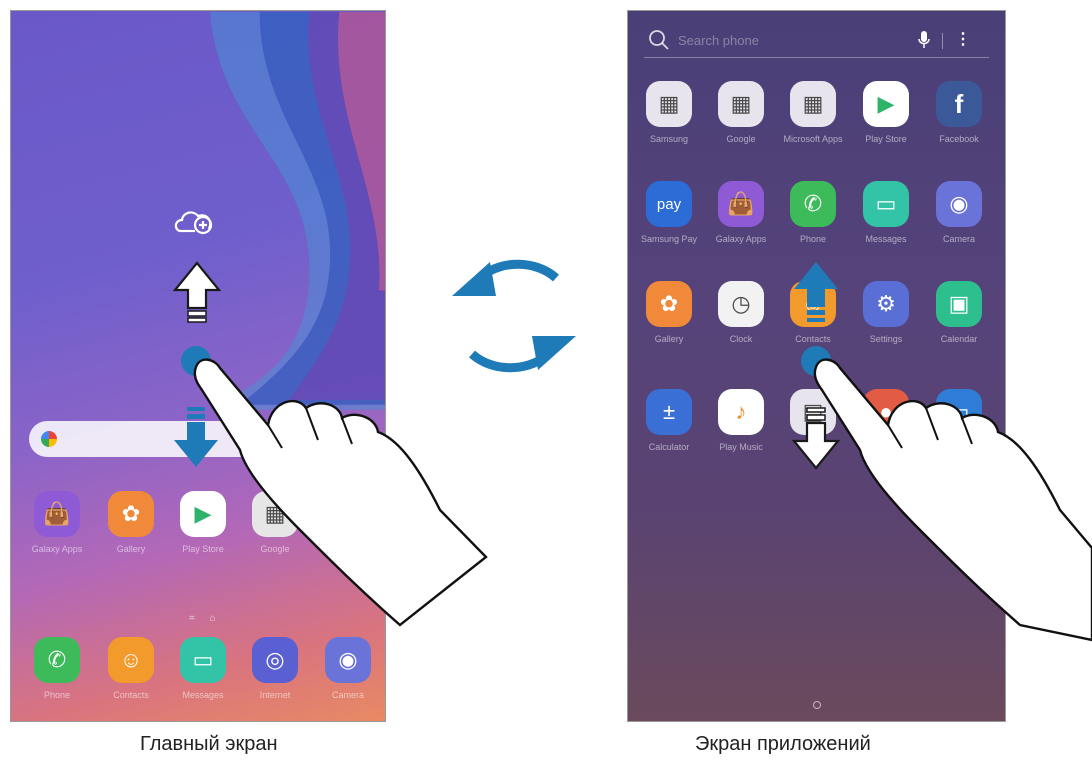  I want to click on app-grid-facebook-icon: f Facebook, so click(959, 113).